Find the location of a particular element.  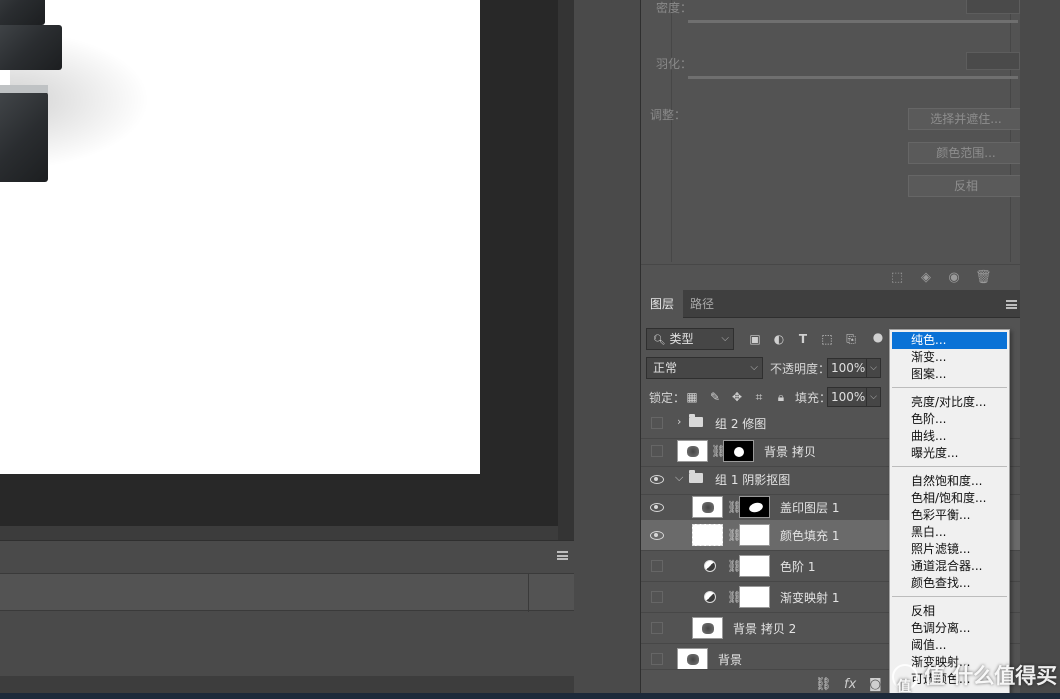

lock-label: 锁定： is located at coordinates (667, 398).